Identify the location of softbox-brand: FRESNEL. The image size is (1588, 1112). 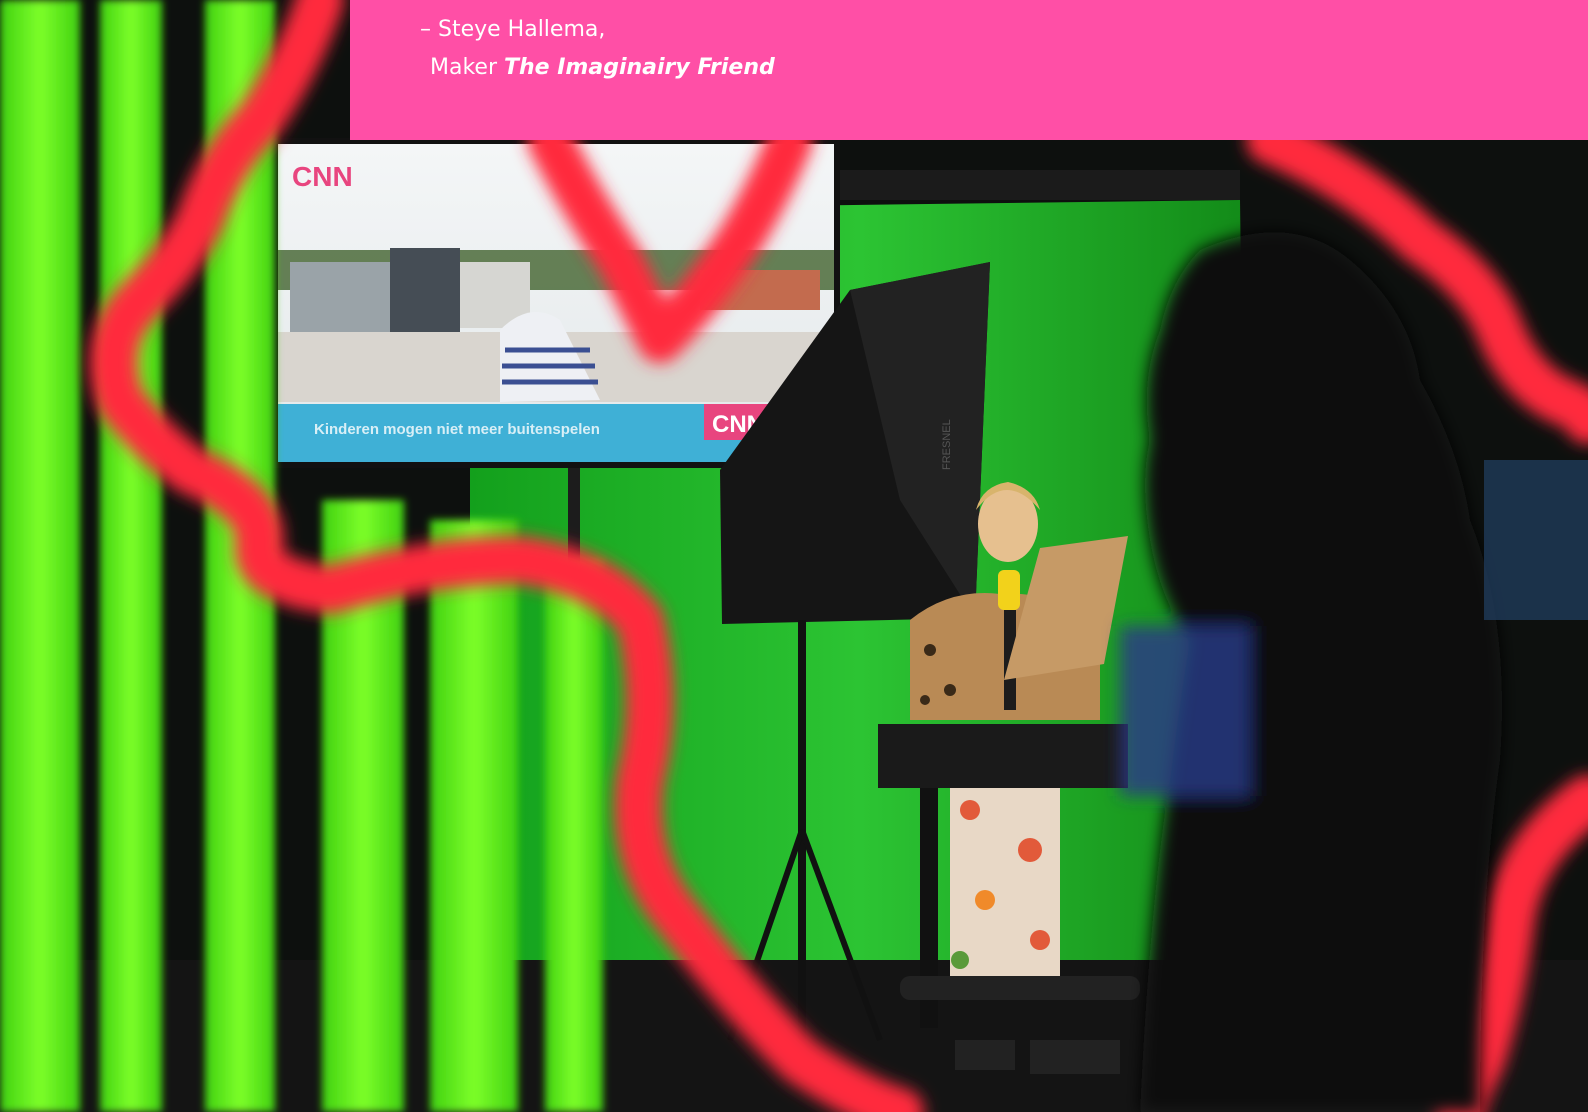
(947, 444).